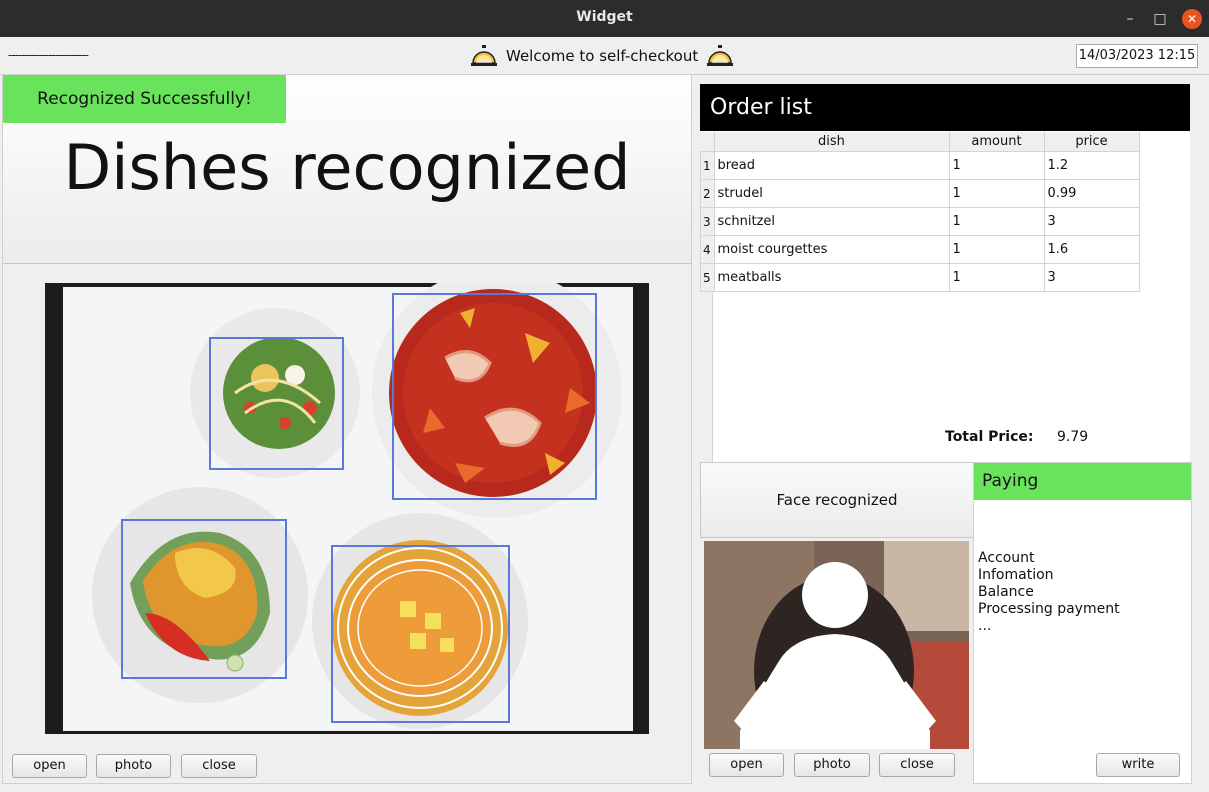 The width and height of the screenshot is (1209, 792). I want to click on row-number: 4, so click(707, 249).